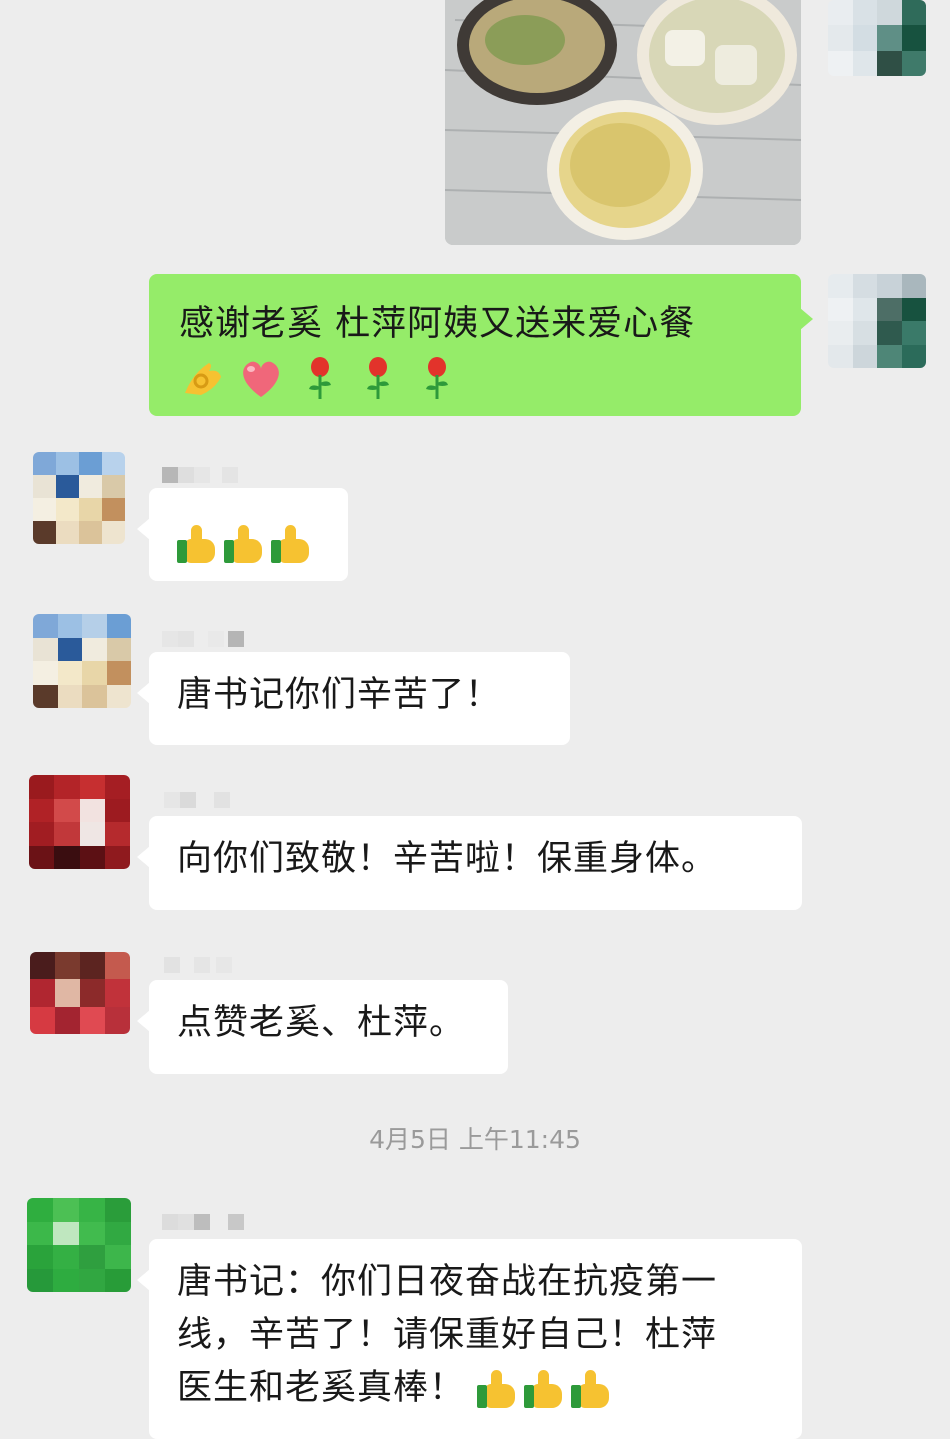 The height and width of the screenshot is (1439, 950). I want to click on message-text: 感谢老奚 杜萍阿姨又送来爱心餐, so click(437, 324).